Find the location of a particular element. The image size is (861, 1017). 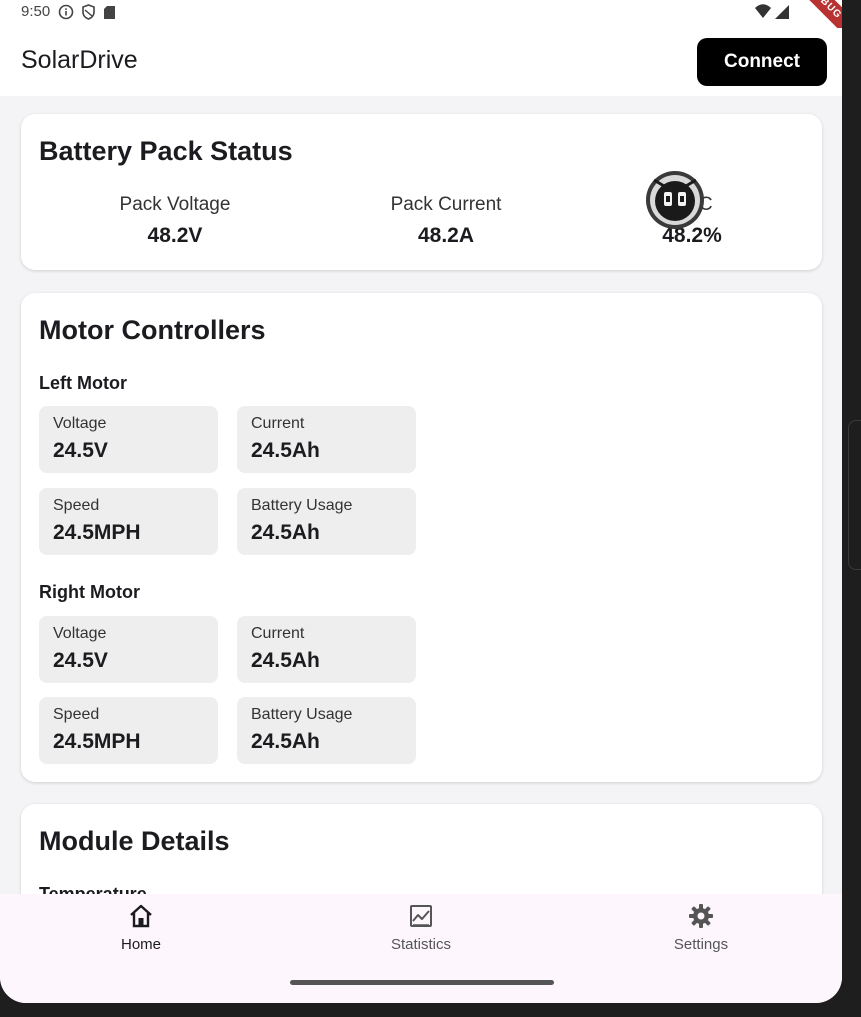

gear-icon is located at coordinates (701, 916).